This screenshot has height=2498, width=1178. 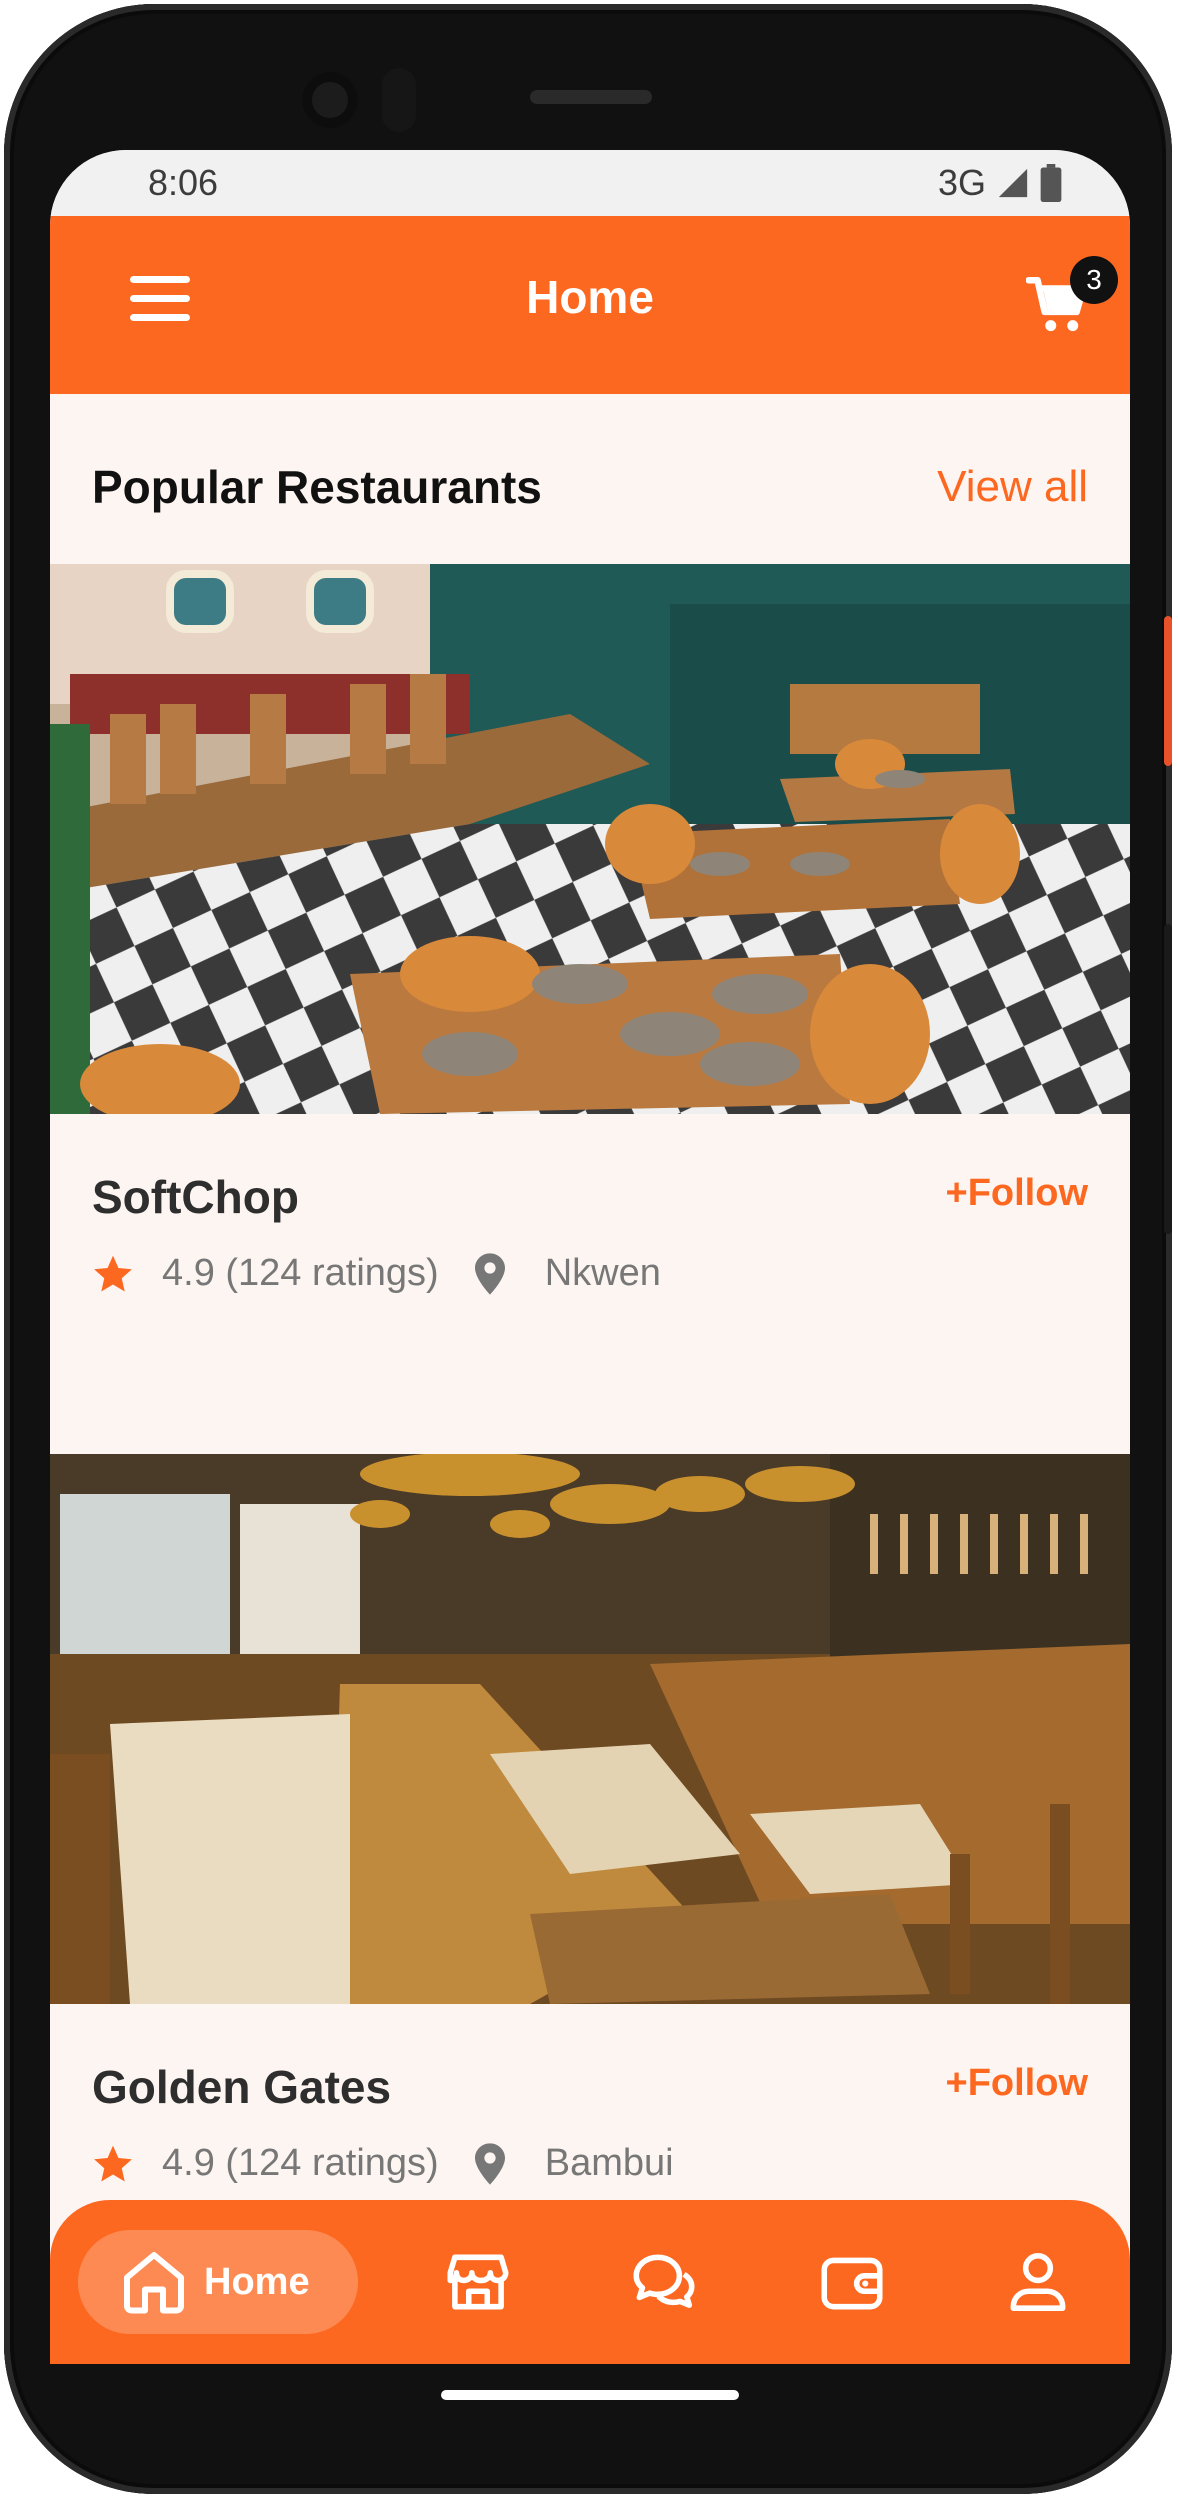 I want to click on battery-icon, so click(x=1051, y=183).